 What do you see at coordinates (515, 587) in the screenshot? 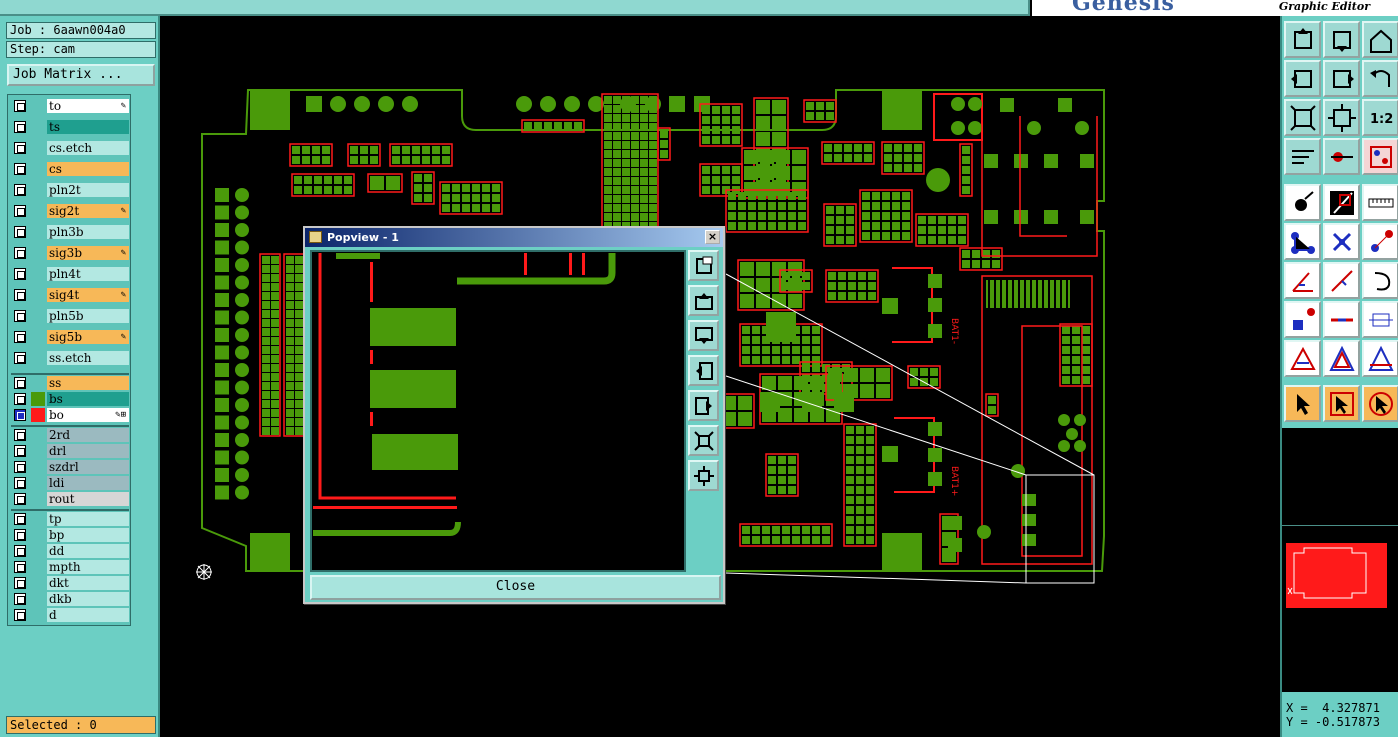
I see `popview-close-button: Close` at bounding box center [515, 587].